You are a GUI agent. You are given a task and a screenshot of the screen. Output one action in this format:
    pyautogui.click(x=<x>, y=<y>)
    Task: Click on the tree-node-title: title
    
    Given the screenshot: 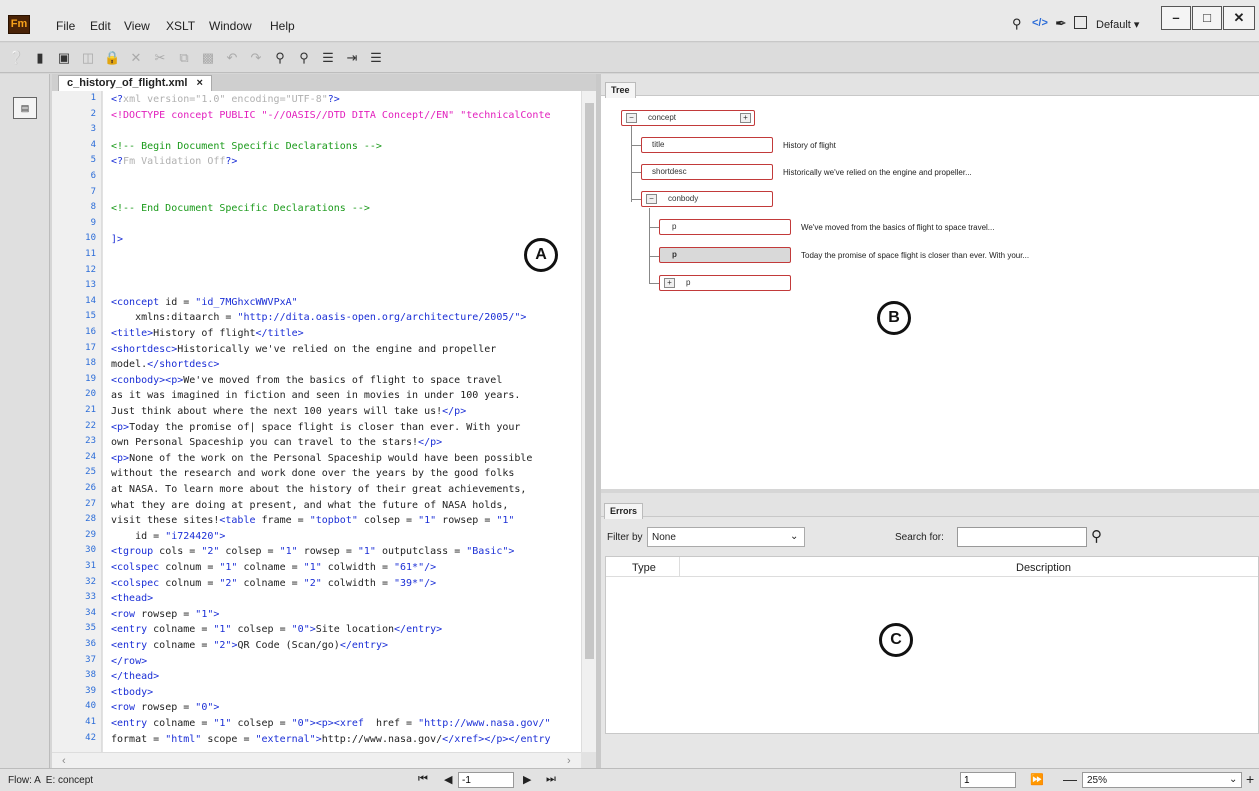 What is the action you would take?
    pyautogui.click(x=707, y=145)
    